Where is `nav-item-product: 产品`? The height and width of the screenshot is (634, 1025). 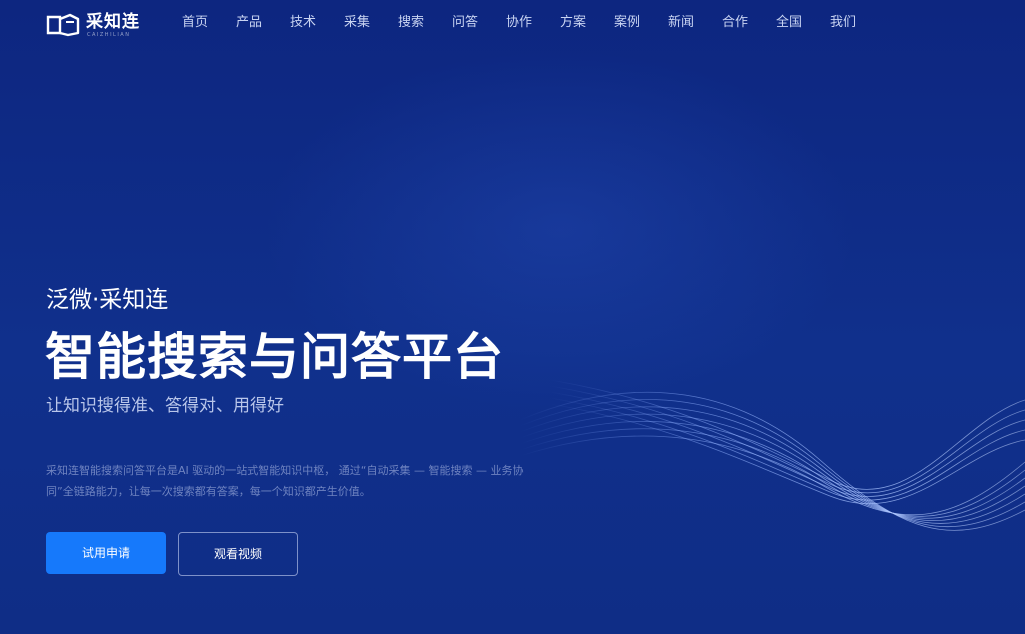 nav-item-product: 产品 is located at coordinates (249, 23).